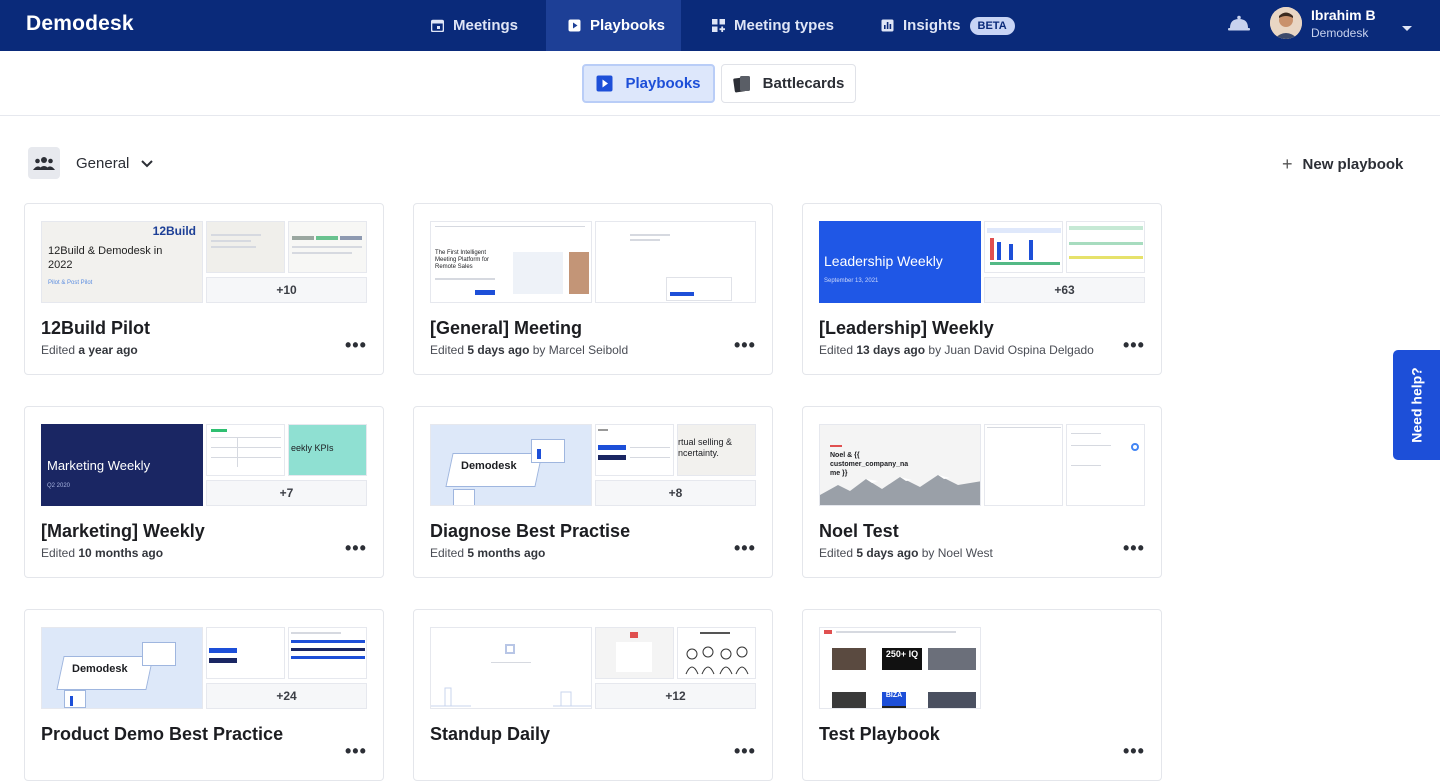  I want to click on nav-meeting-types-label: Meeting types, so click(784, 25).